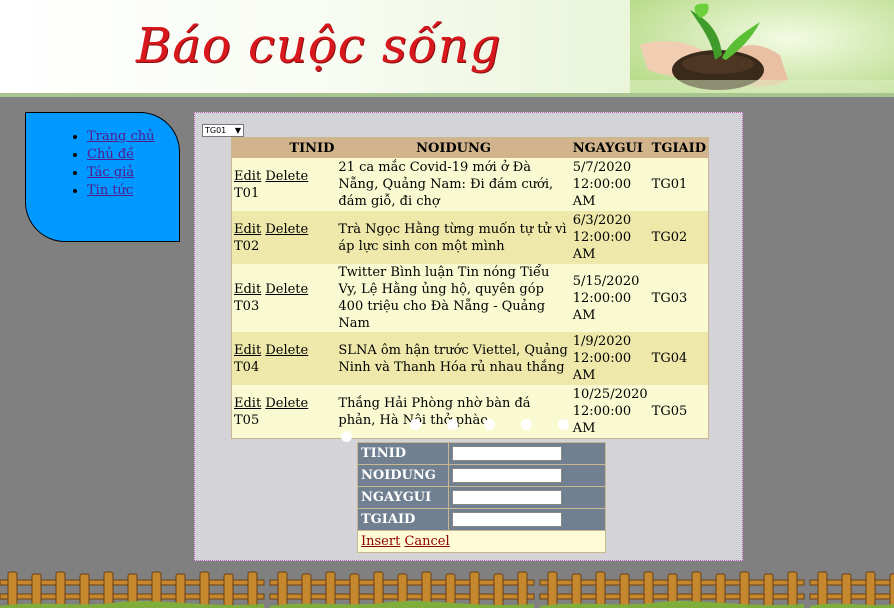 Image resolution: width=894 pixels, height=608 pixels. I want to click on cell-tinid: T04, so click(247, 367).